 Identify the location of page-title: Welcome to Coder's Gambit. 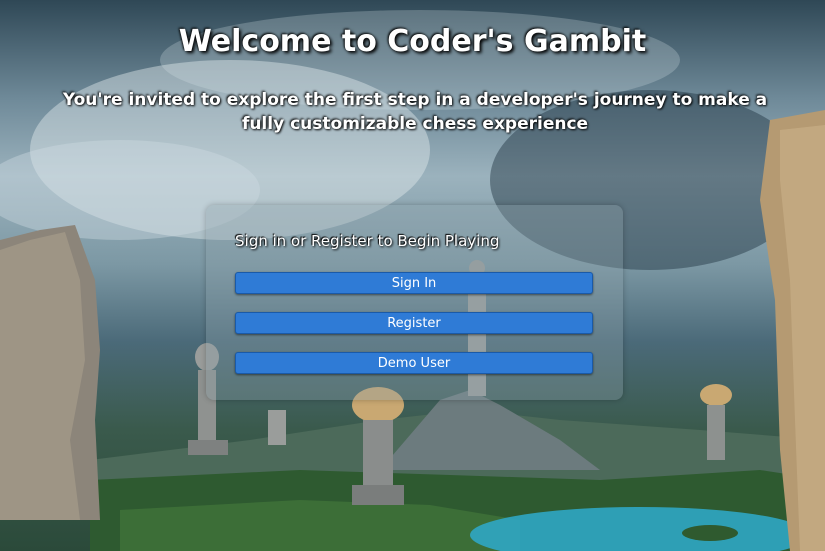
(412, 41).